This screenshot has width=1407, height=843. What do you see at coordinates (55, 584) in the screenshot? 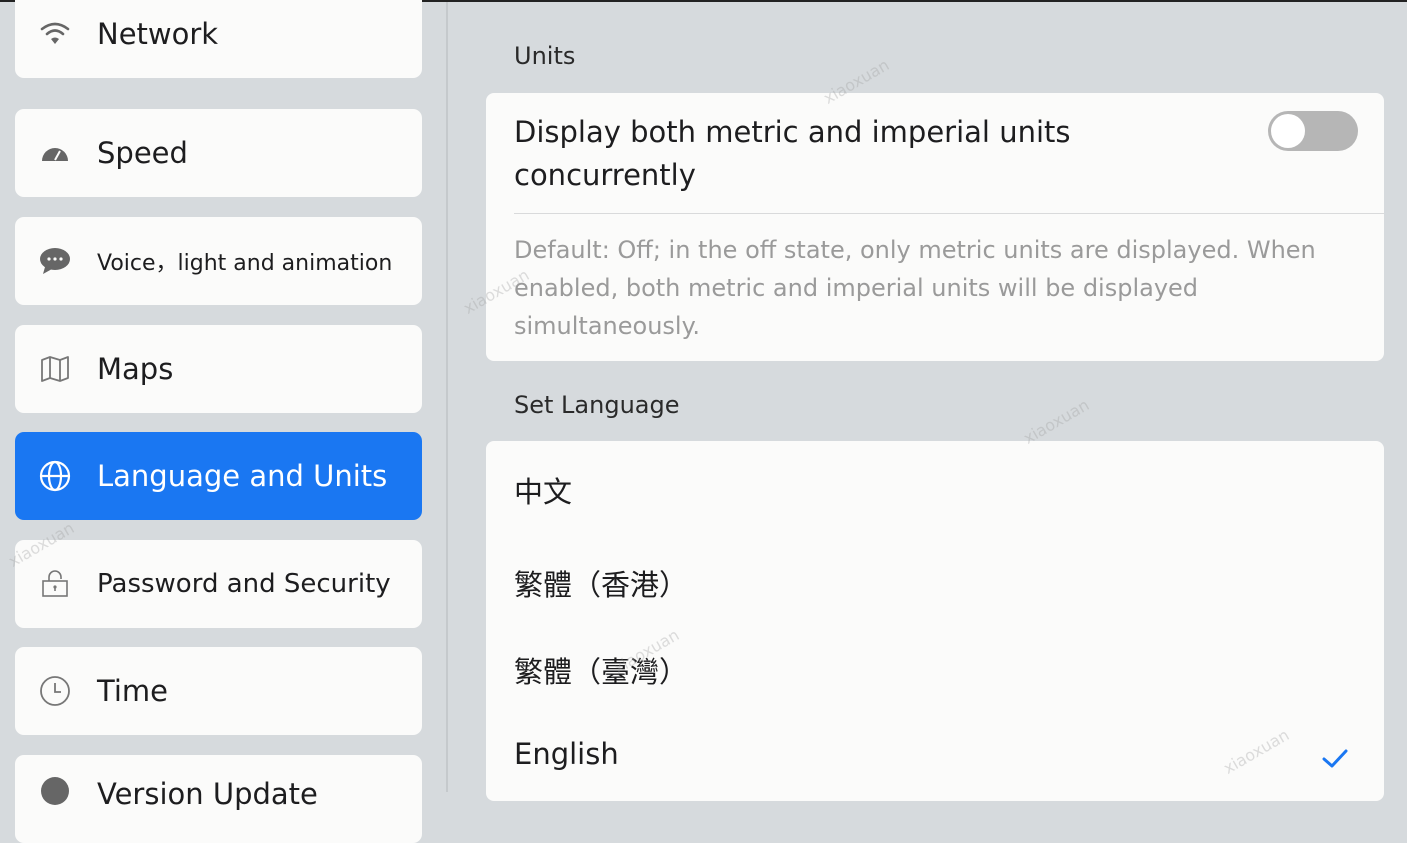
I see `lock-icon` at bounding box center [55, 584].